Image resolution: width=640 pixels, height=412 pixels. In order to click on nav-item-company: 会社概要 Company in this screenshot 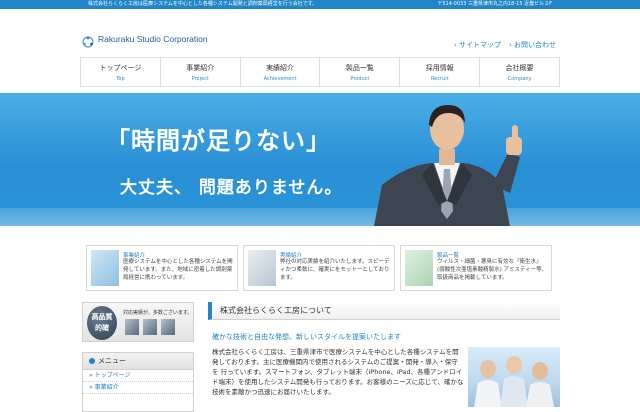, I will do `click(519, 72)`.